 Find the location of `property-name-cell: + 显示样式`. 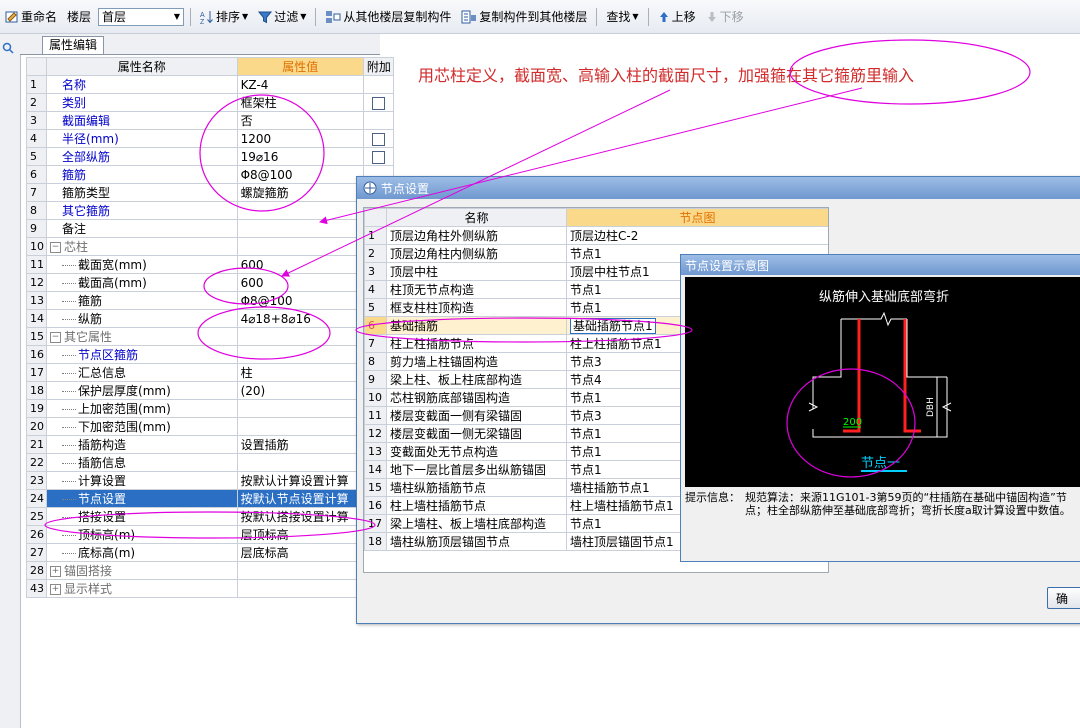

property-name-cell: + 显示样式 is located at coordinates (142, 588).